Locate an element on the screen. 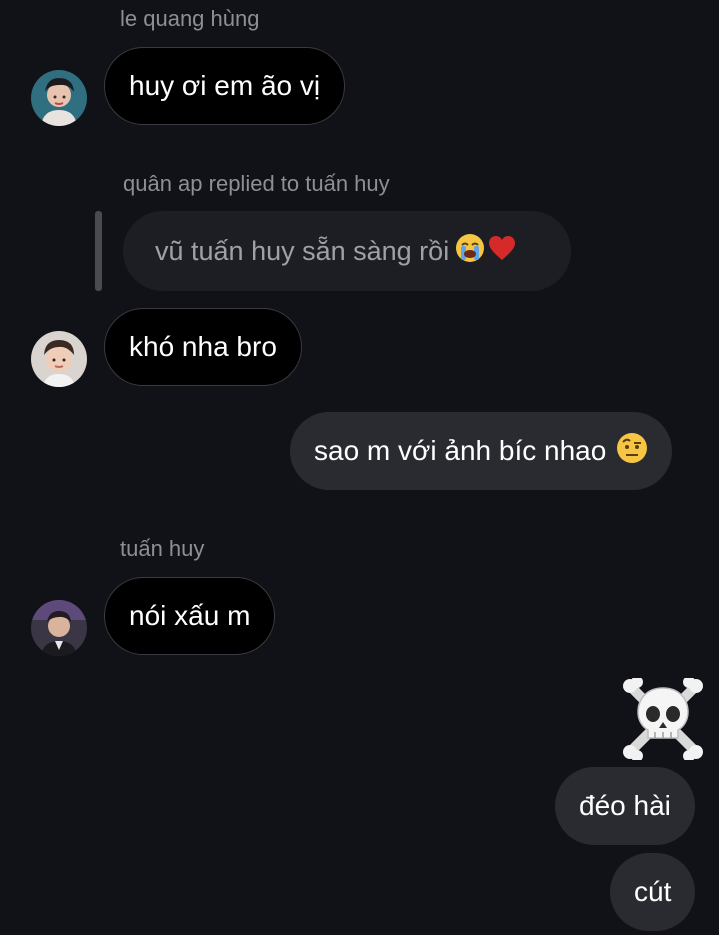 Image resolution: width=719 pixels, height=935 pixels. quoted-text: vũ tuấn huy sẵn sàng rồi is located at coordinates (302, 250).